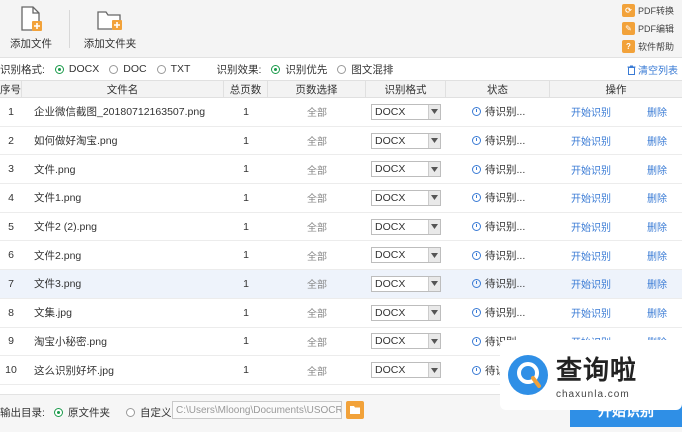 The height and width of the screenshot is (432, 682). What do you see at coordinates (306, 69) in the screenshot?
I see `effect-priority-label: 识别优先` at bounding box center [306, 69].